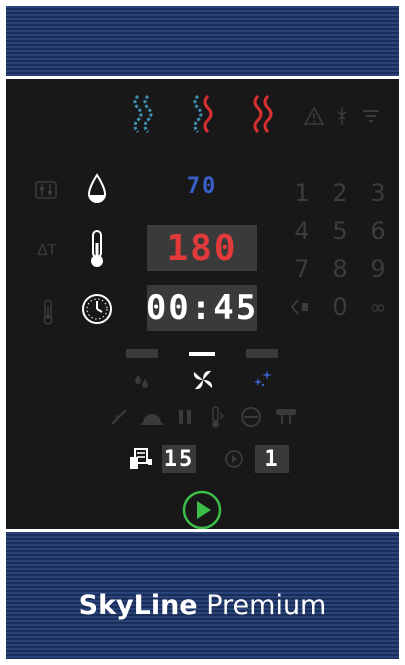  I want to click on keypad-key-4: 4, so click(302, 231).